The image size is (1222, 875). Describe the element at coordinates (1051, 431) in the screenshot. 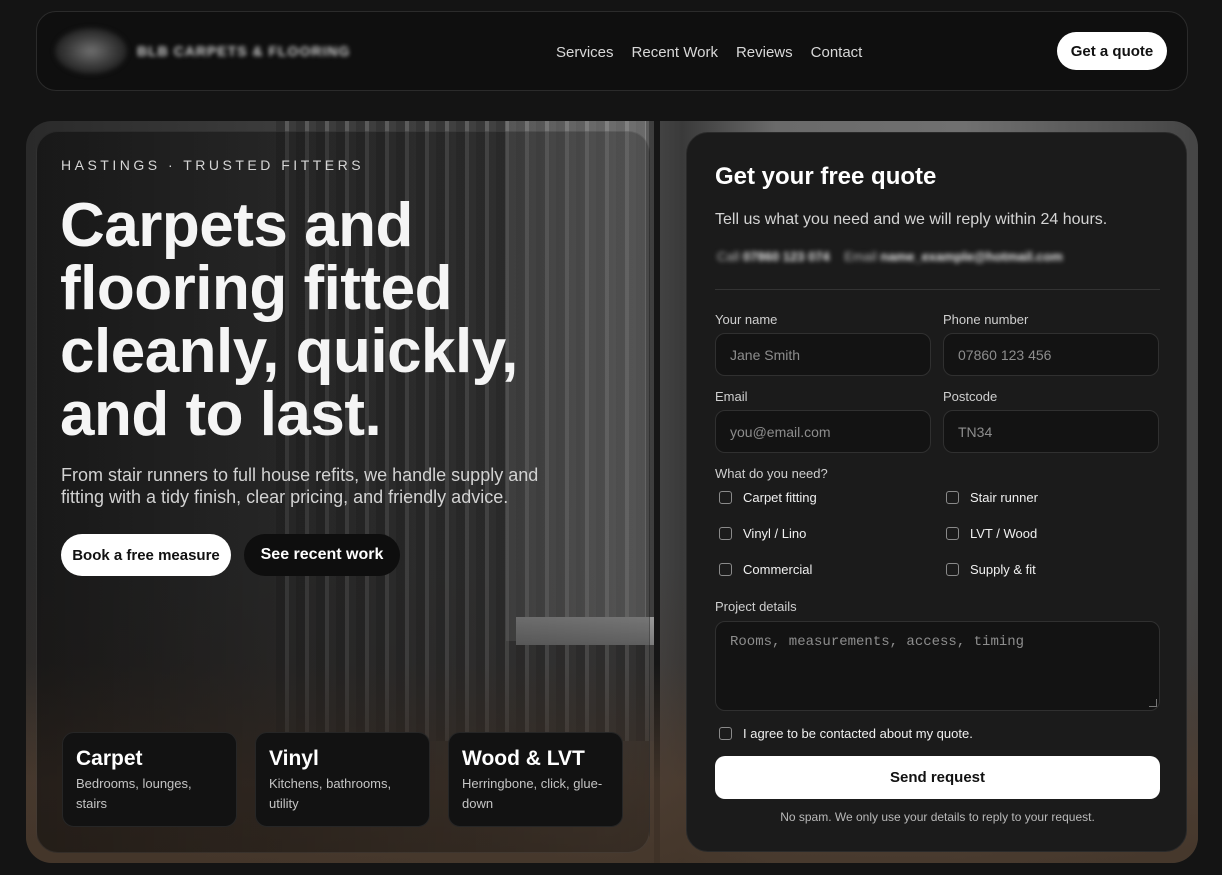

I see `postcode-input` at that location.